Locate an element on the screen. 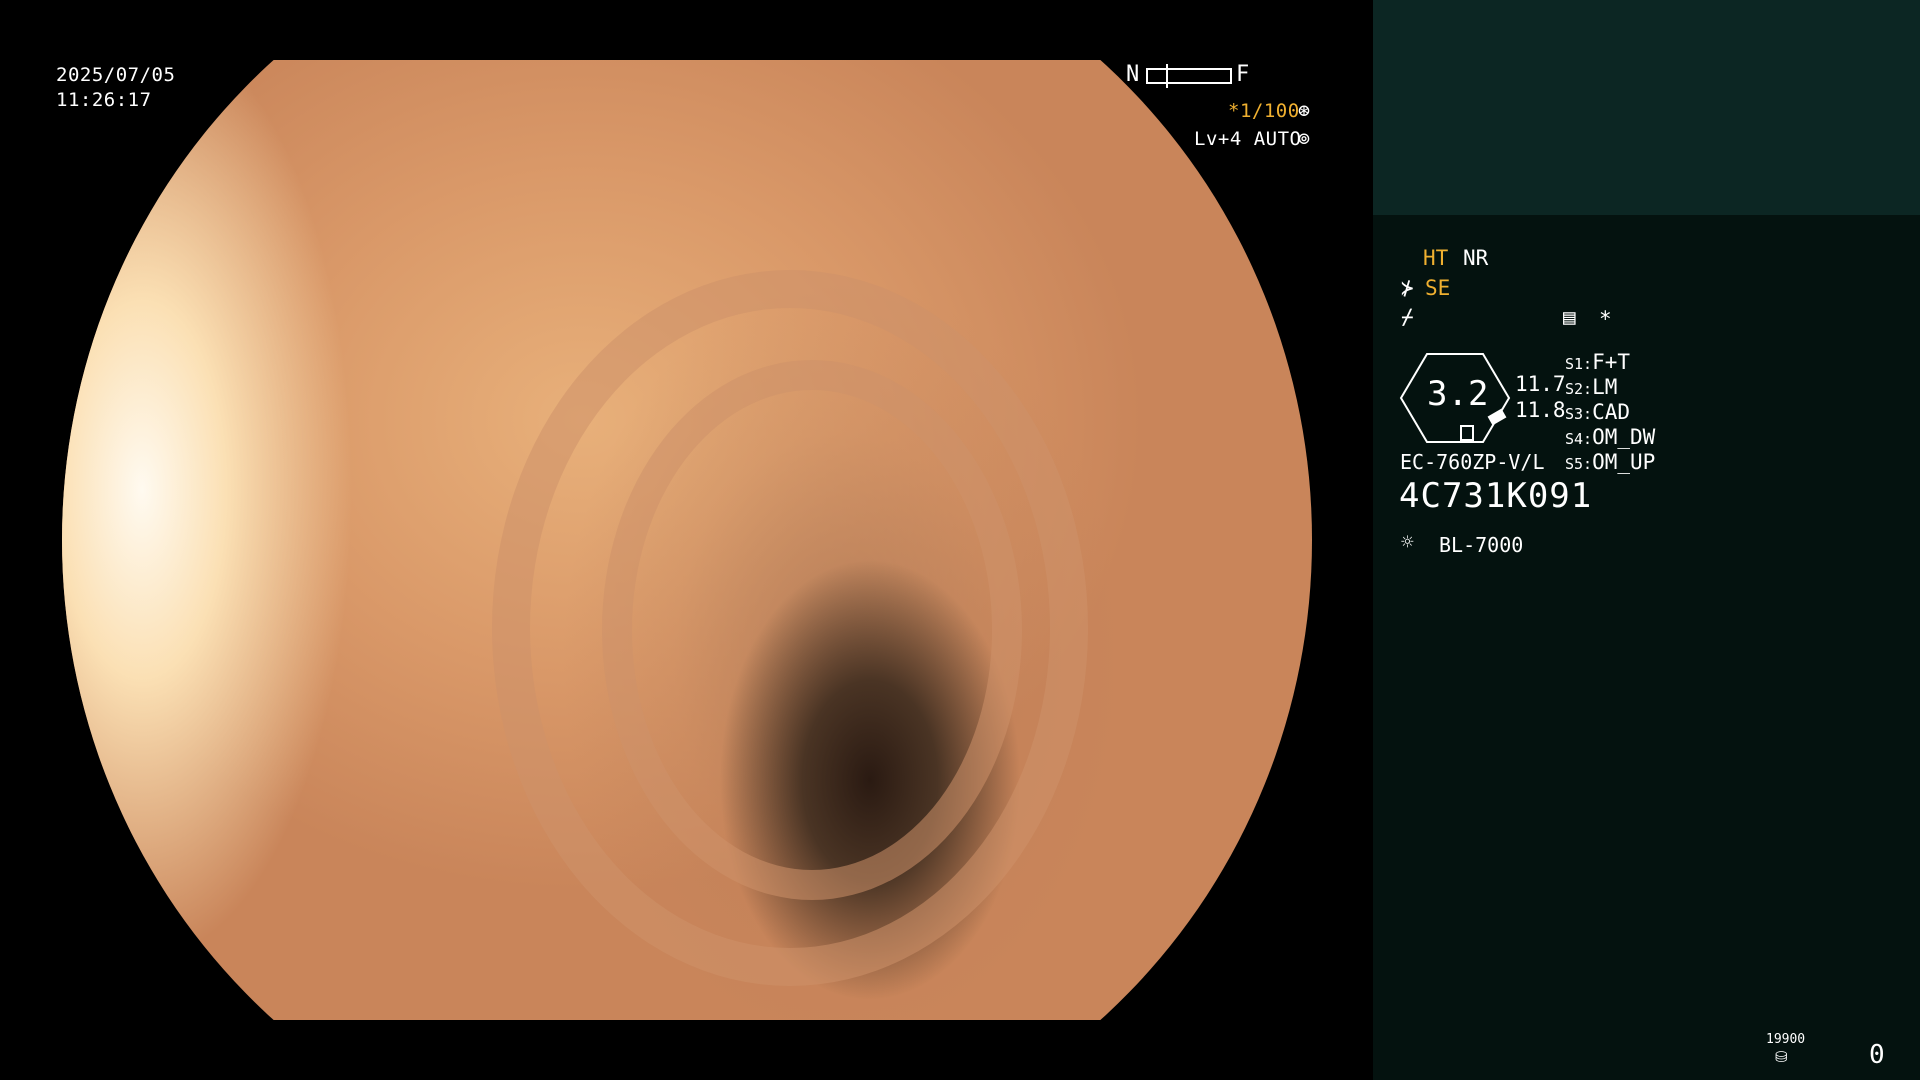 Image resolution: width=1920 pixels, height=1080 pixels. shutter-speed: *1/100 is located at coordinates (1264, 111).